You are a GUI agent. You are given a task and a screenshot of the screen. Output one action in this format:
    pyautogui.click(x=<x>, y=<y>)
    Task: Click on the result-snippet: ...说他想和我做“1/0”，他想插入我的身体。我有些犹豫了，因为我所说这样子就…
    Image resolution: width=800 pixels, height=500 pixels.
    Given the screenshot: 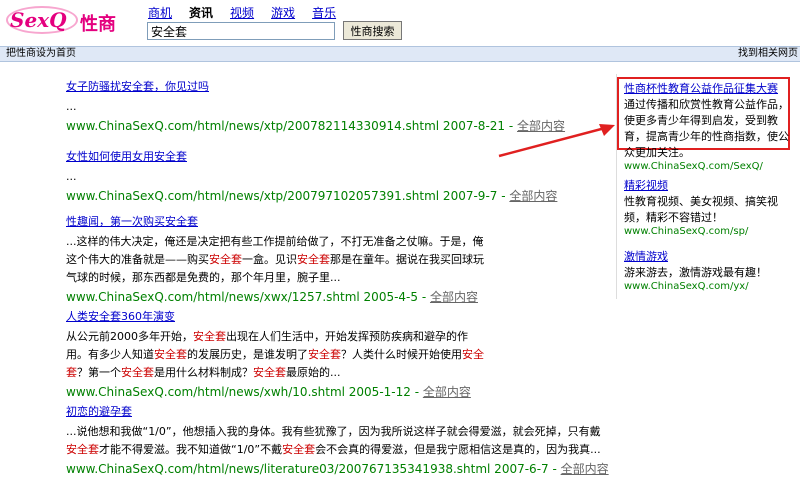 What is the action you would take?
    pyautogui.click(x=337, y=441)
    